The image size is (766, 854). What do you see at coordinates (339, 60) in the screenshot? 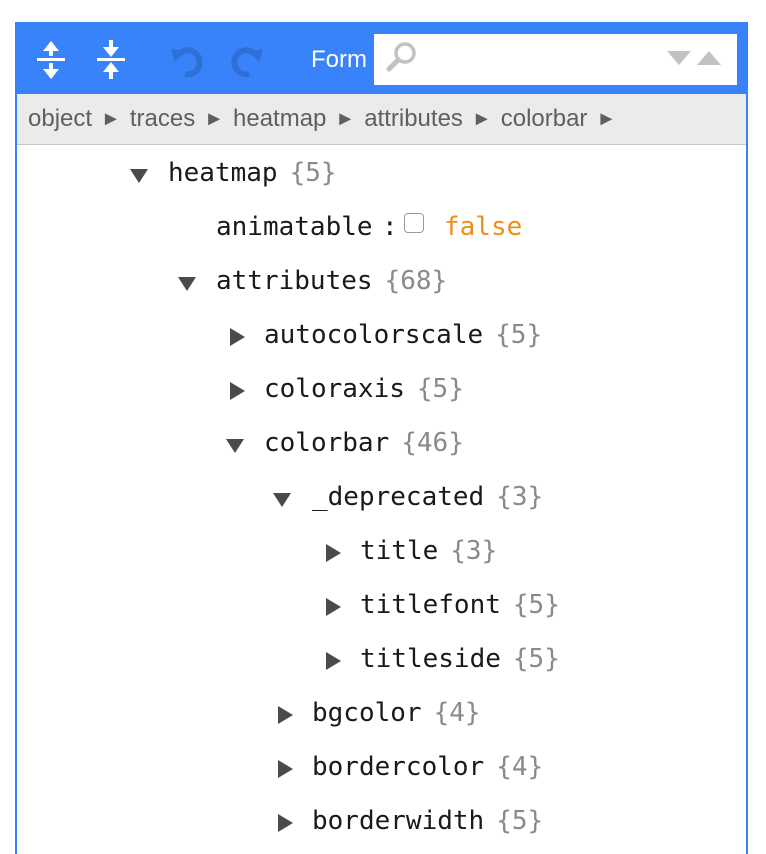
I see `mode-switch-label: Form` at bounding box center [339, 60].